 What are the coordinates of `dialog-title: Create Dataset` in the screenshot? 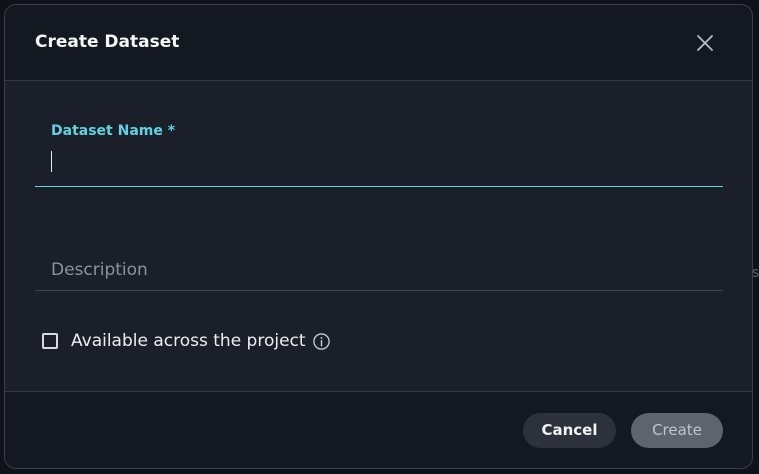 It's located at (107, 42).